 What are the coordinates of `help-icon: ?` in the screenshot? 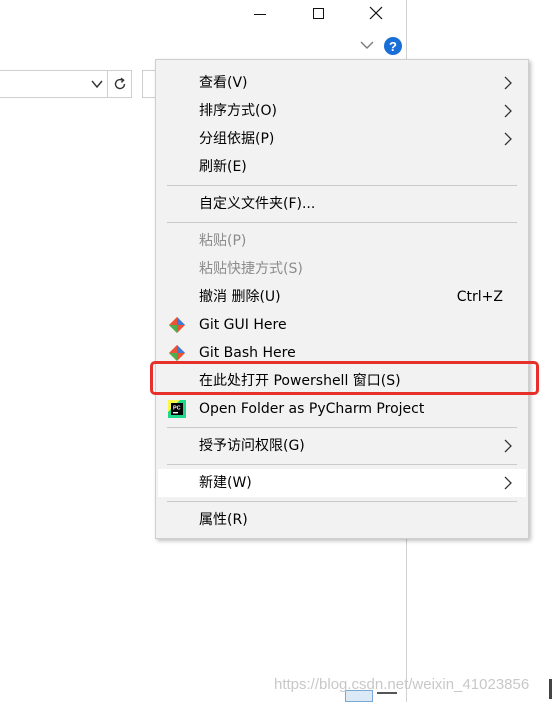 It's located at (393, 46).